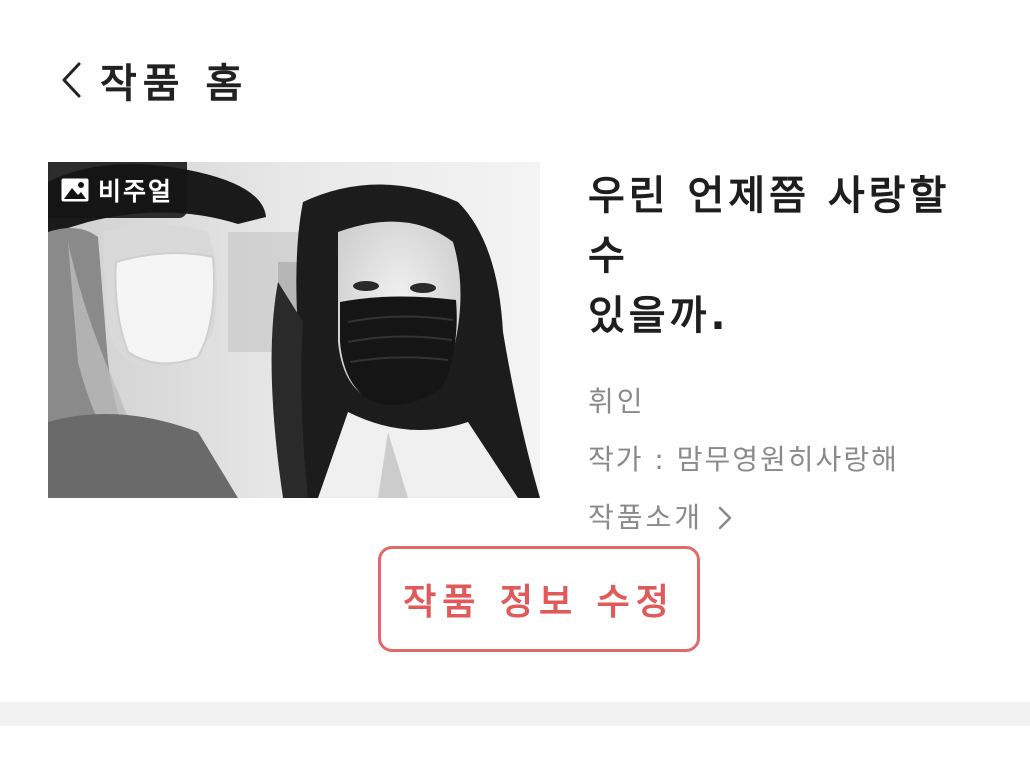 The image size is (1030, 773). What do you see at coordinates (769, 226) in the screenshot?
I see `work-title-line1: 우린 언제쯤 사랑할 수` at bounding box center [769, 226].